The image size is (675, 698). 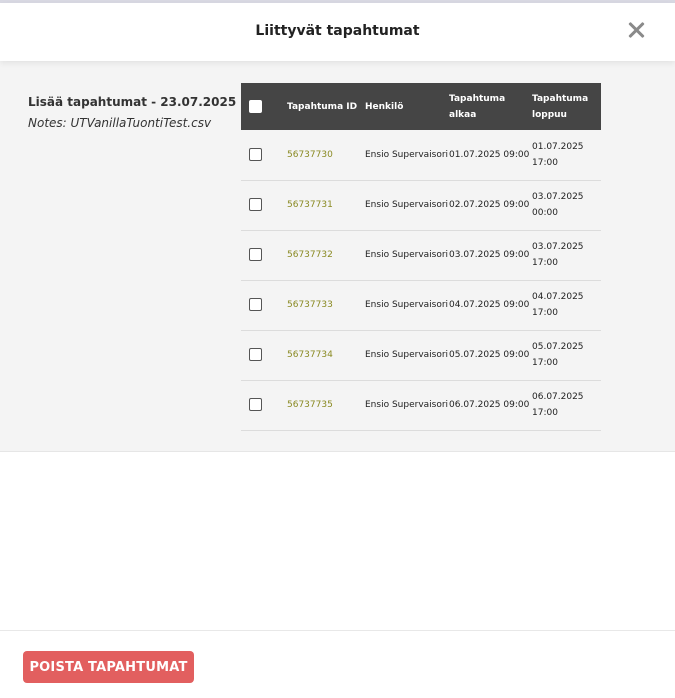 I want to click on delete-events-button: POISTA TAPAHTUMAT, so click(x=108, y=667).